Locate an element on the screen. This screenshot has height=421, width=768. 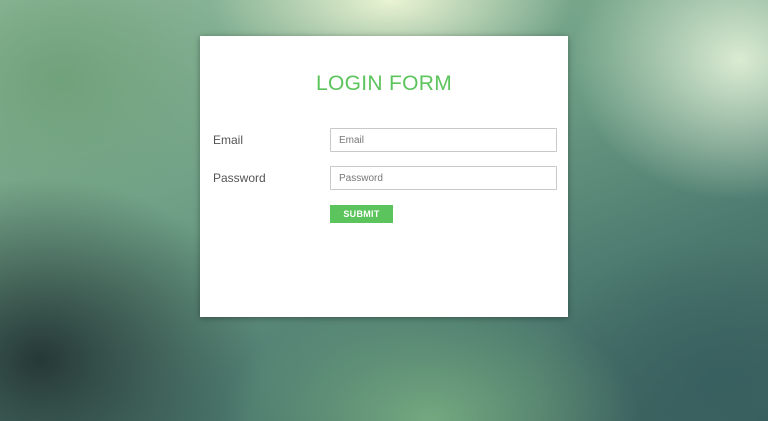
password-label: Password is located at coordinates (239, 178).